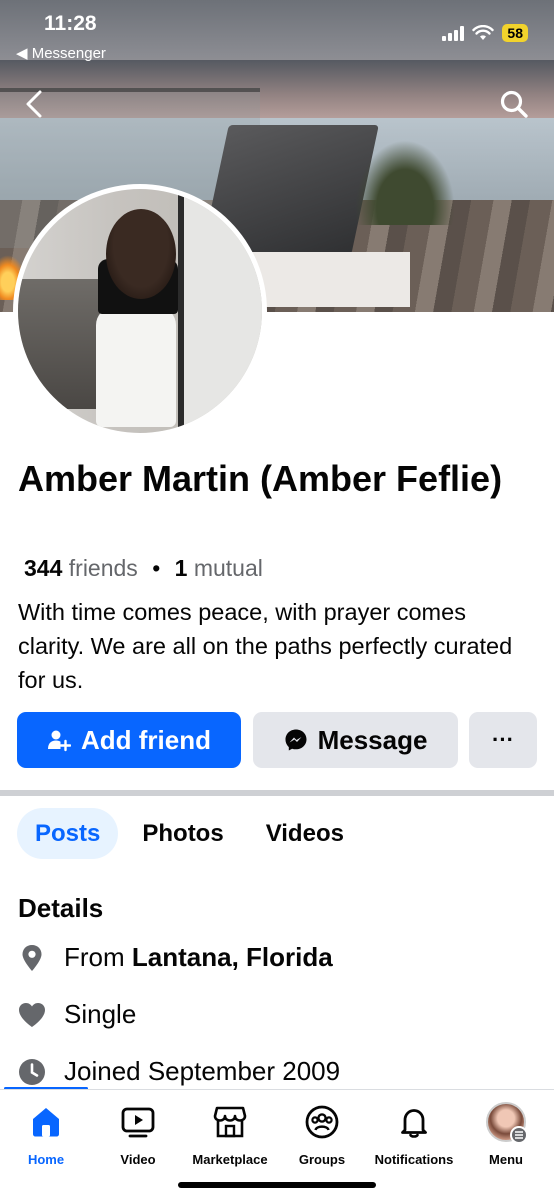 The width and height of the screenshot is (554, 1200). I want to click on location-pin-icon, so click(32, 958).